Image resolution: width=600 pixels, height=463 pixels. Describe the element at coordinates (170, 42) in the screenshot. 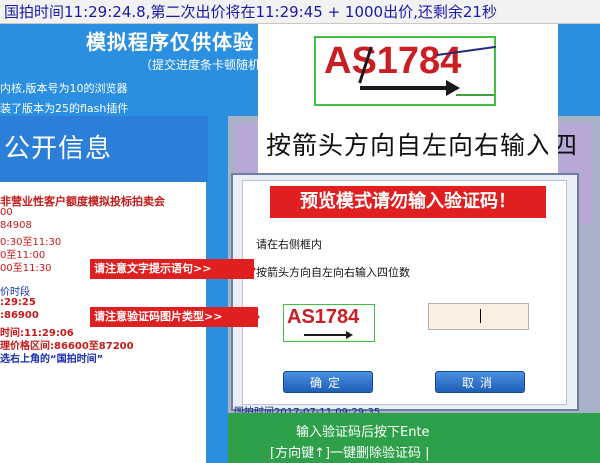

I see `simulation-title: 模拟程序仅供体验` at that location.